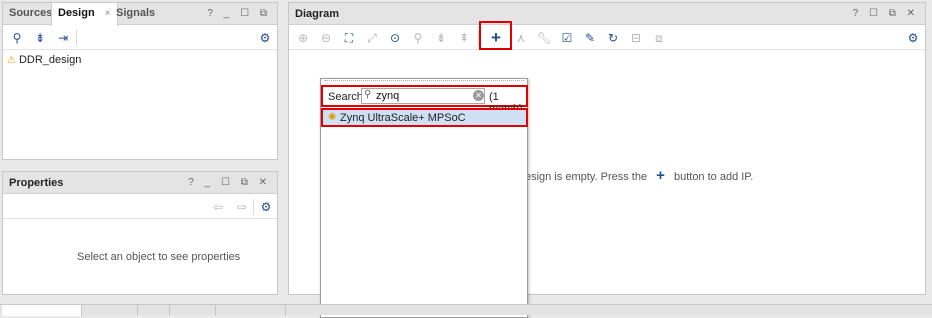  Describe the element at coordinates (159, 257) in the screenshot. I see `empty-properties-message: Select an object to see properties` at that location.